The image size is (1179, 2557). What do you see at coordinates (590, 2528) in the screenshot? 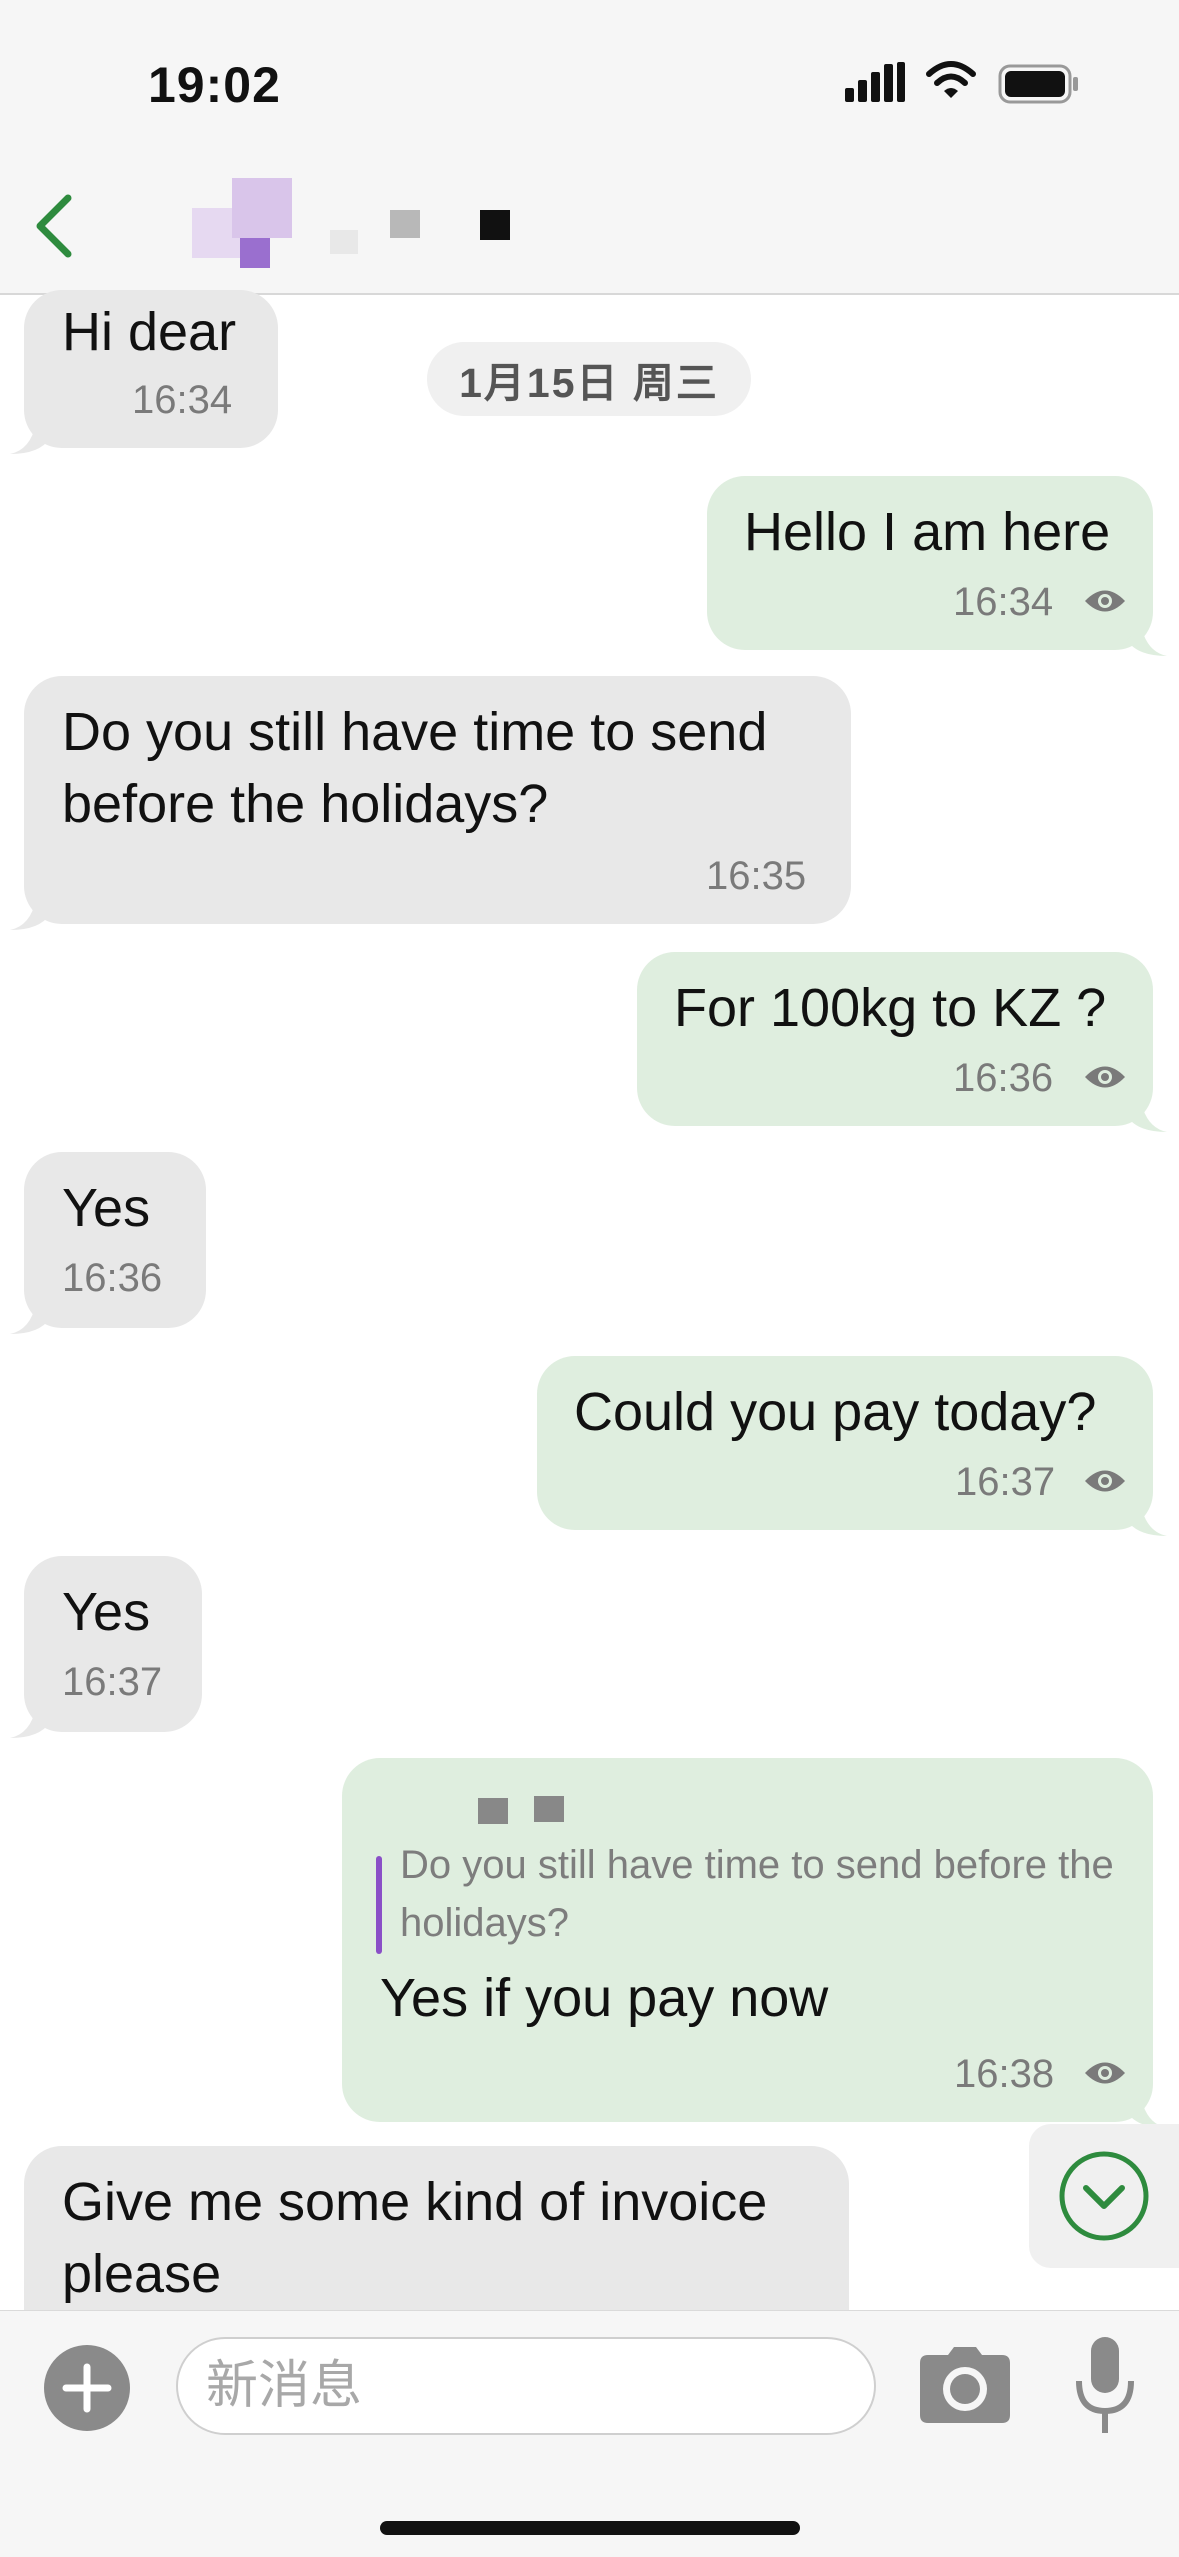
I see `home-indicator` at bounding box center [590, 2528].